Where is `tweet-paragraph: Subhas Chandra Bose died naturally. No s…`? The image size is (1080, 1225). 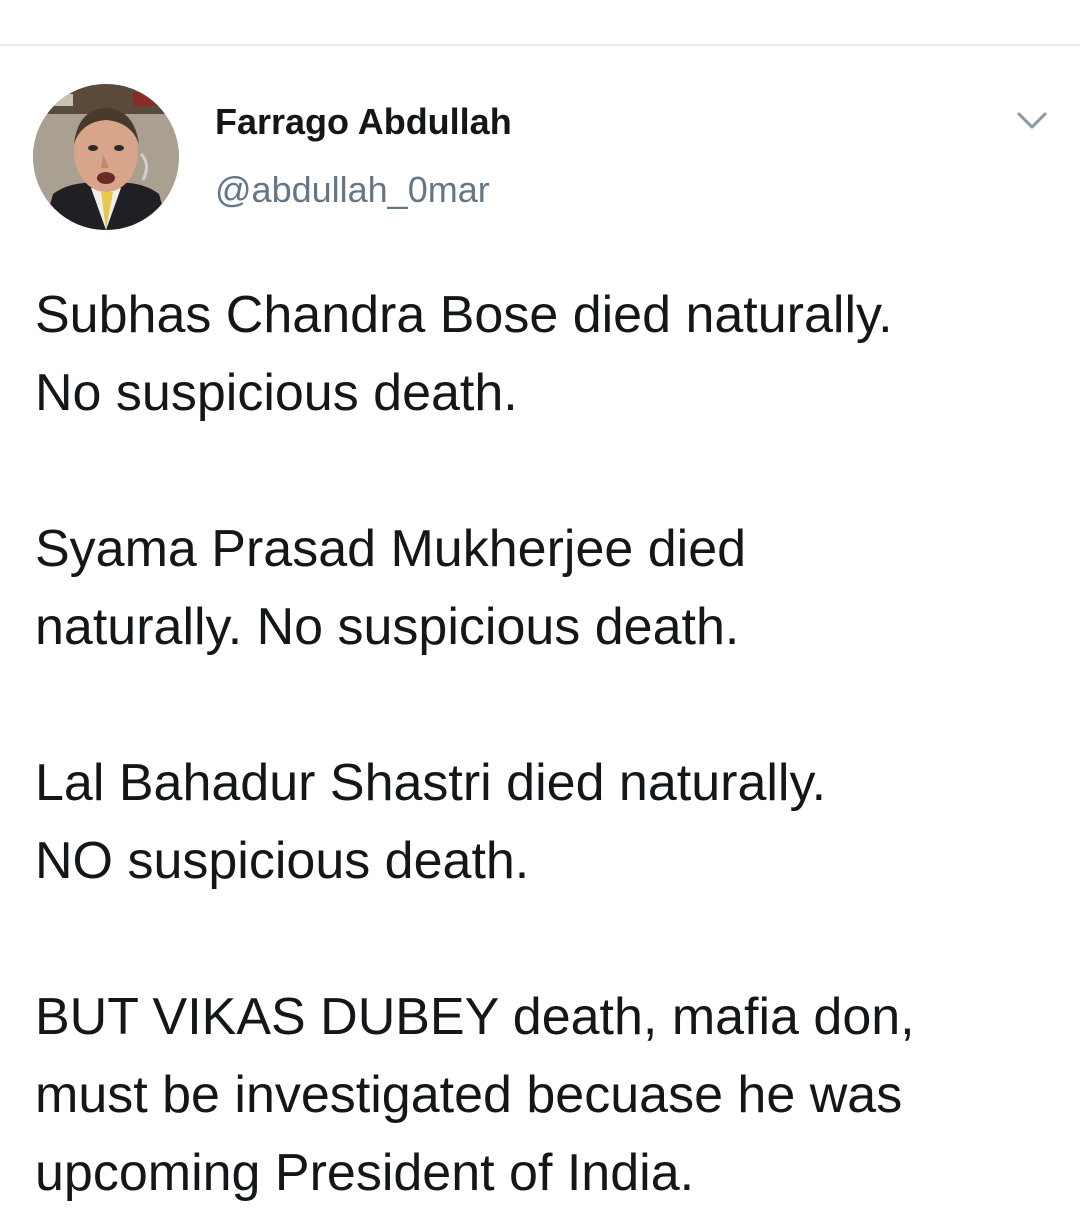
tweet-paragraph: Subhas Chandra Bose died naturally. No s… is located at coordinates (464, 354).